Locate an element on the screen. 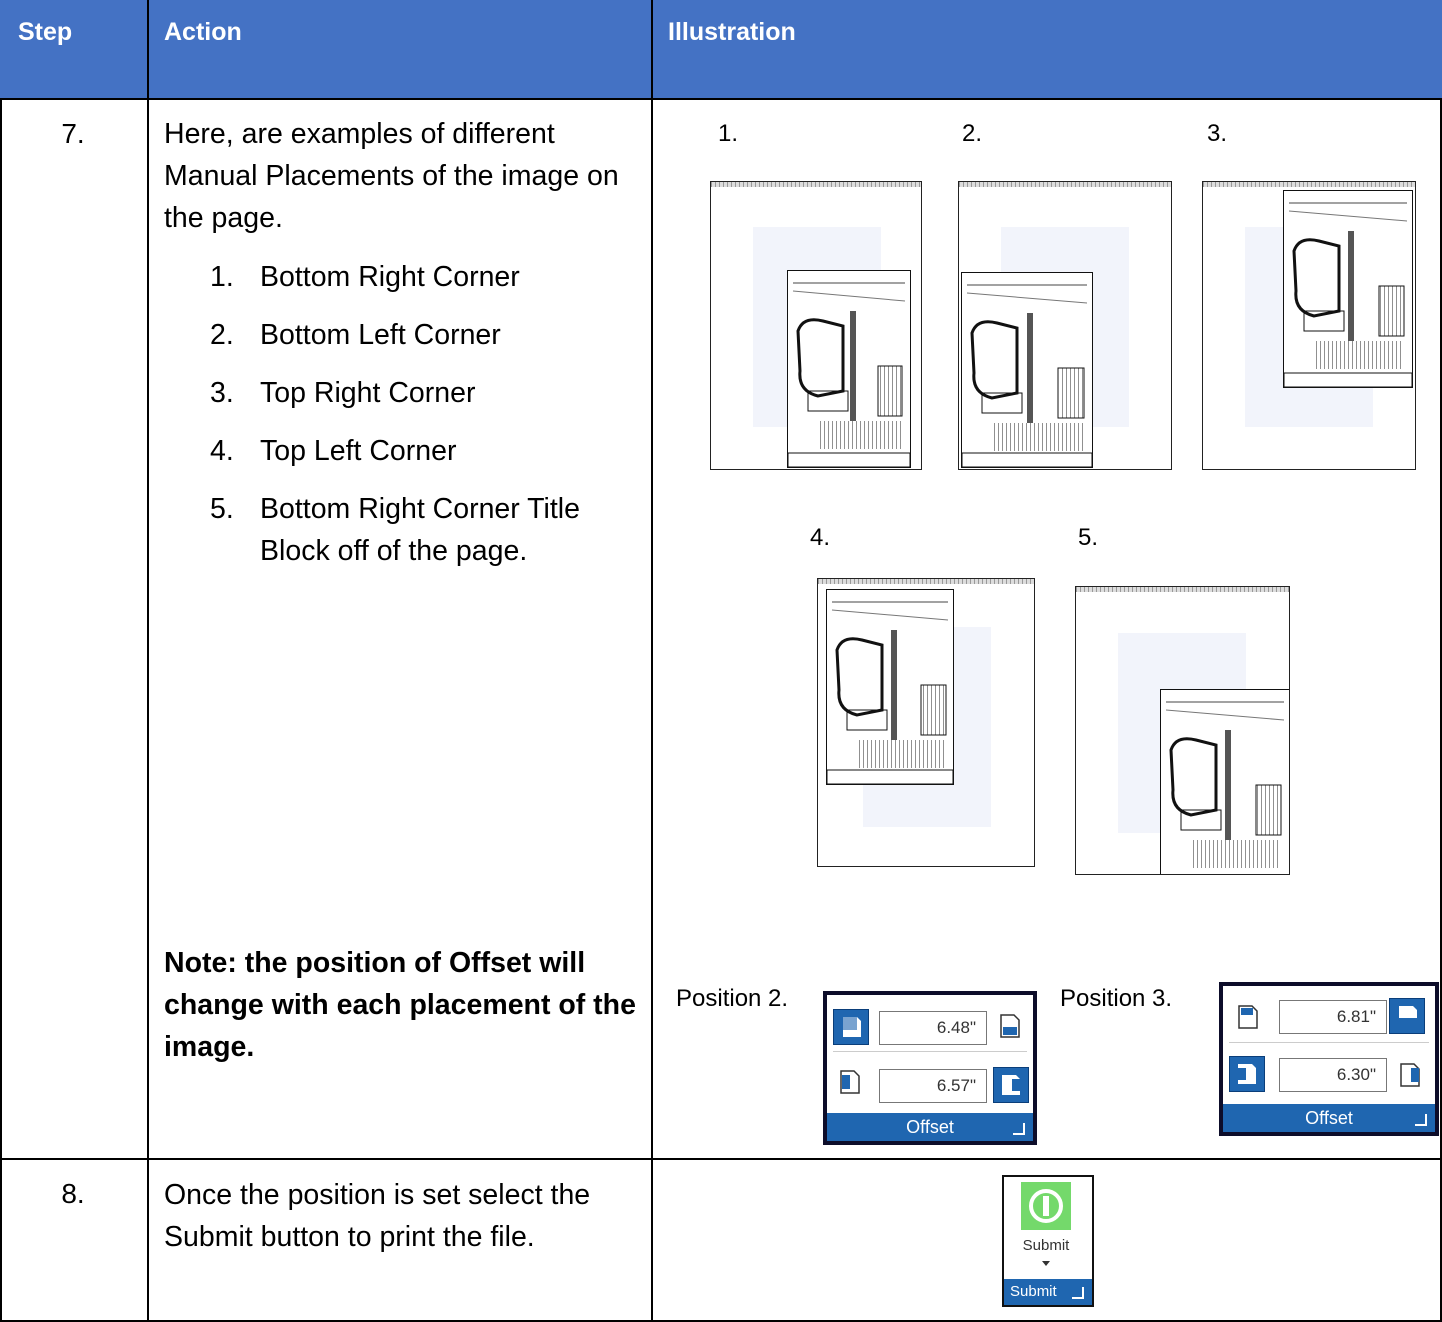 Image resolution: width=1442 pixels, height=1322 pixels. table-border-right is located at coordinates (1441, 710).